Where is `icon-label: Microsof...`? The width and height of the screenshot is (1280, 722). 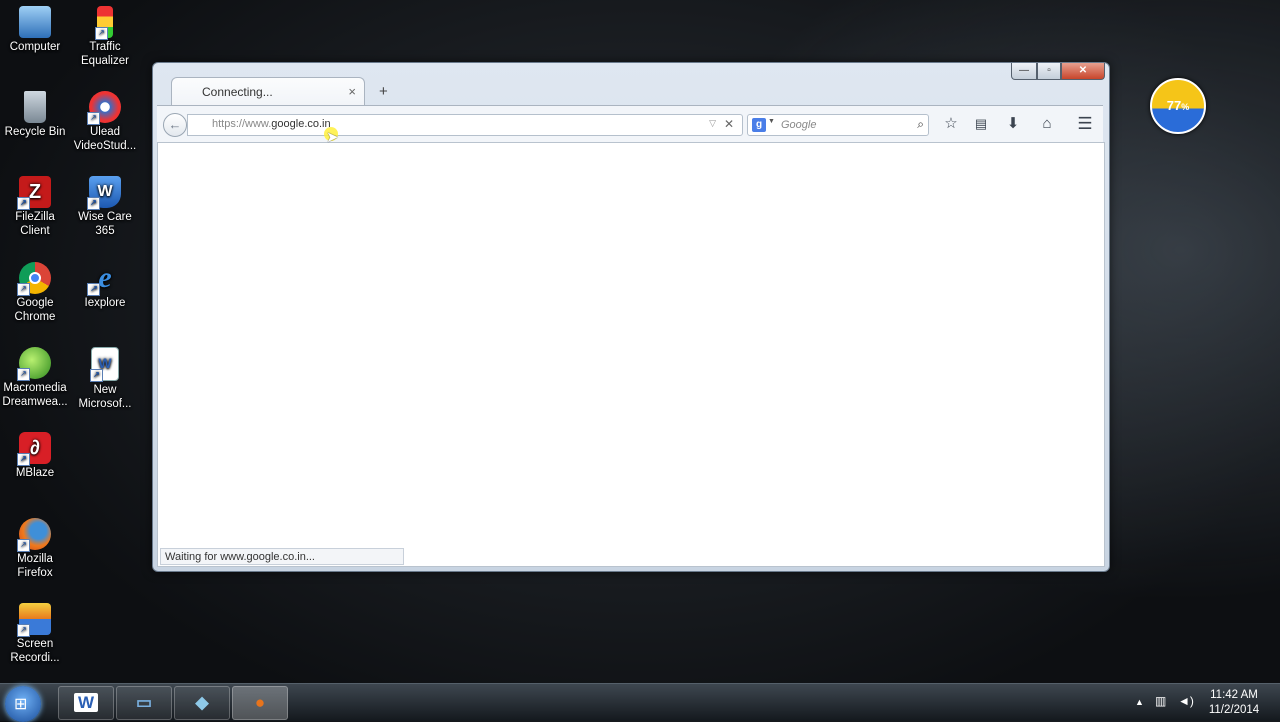
icon-label: Microsof... is located at coordinates (105, 404).